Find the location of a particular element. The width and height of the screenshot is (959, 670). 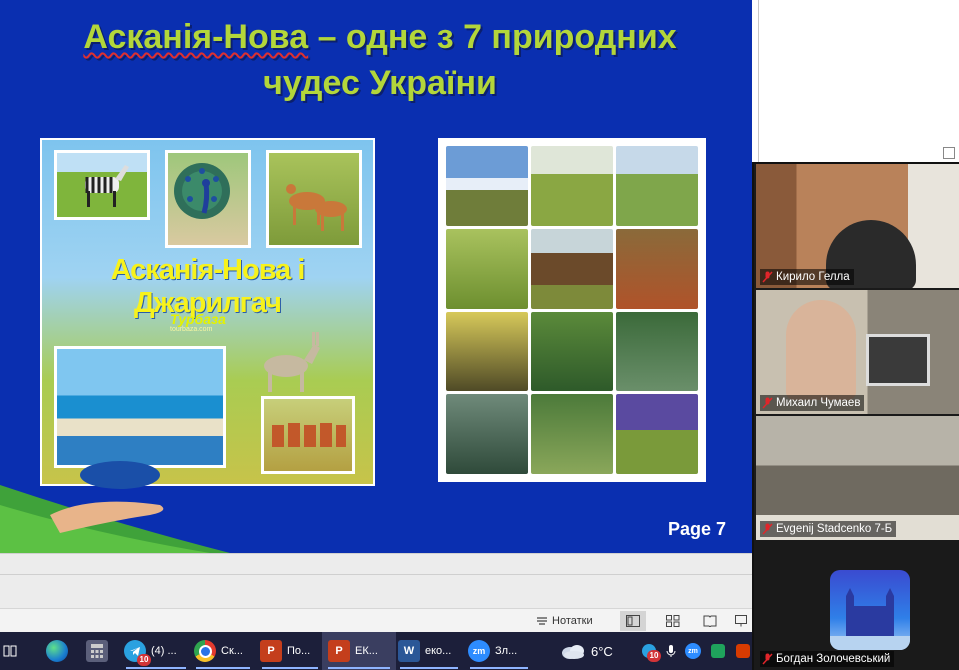

tray-microphone is located at coordinates (671, 651).